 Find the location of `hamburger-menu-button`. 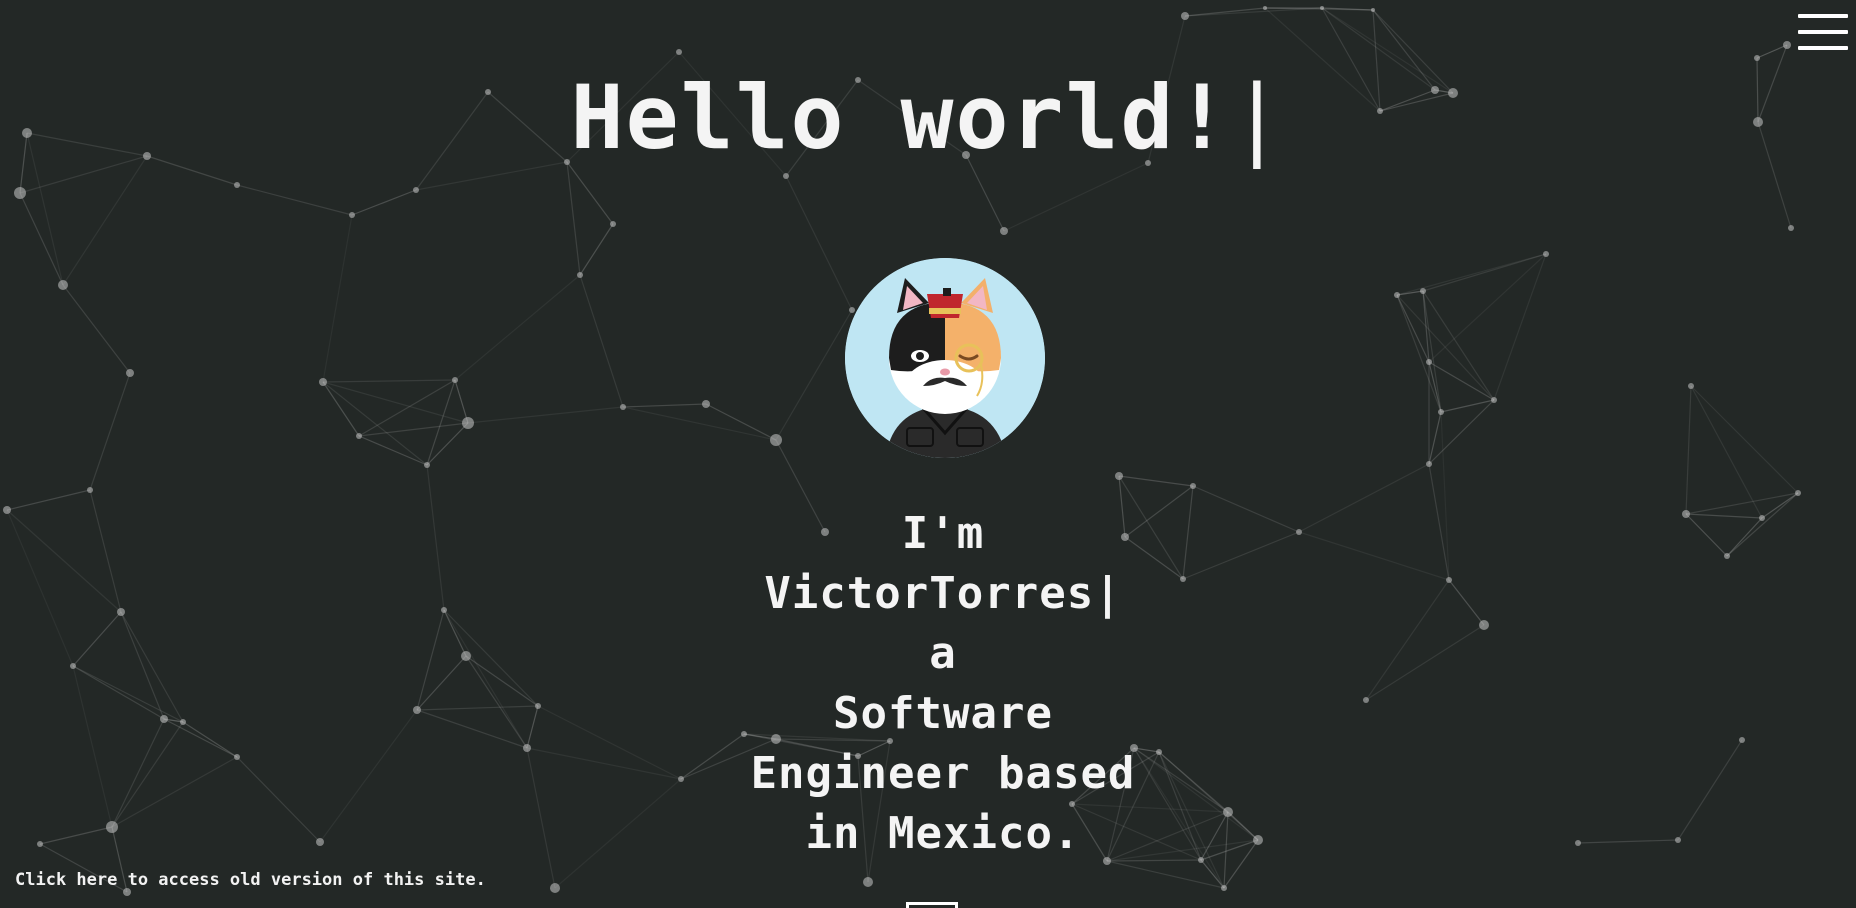

hamburger-menu-button is located at coordinates (1824, 32).